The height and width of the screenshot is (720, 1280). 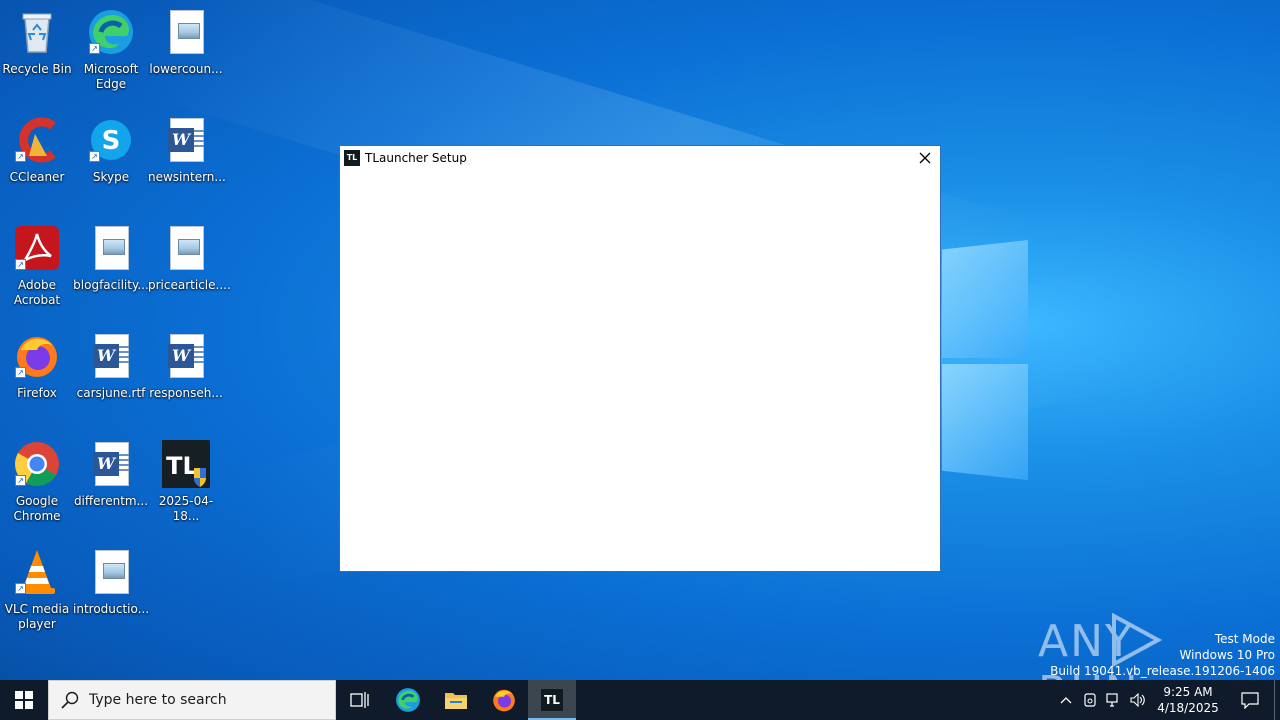 I want to click on desktop-icon-skype: S ↗ Skype, so click(x=111, y=150).